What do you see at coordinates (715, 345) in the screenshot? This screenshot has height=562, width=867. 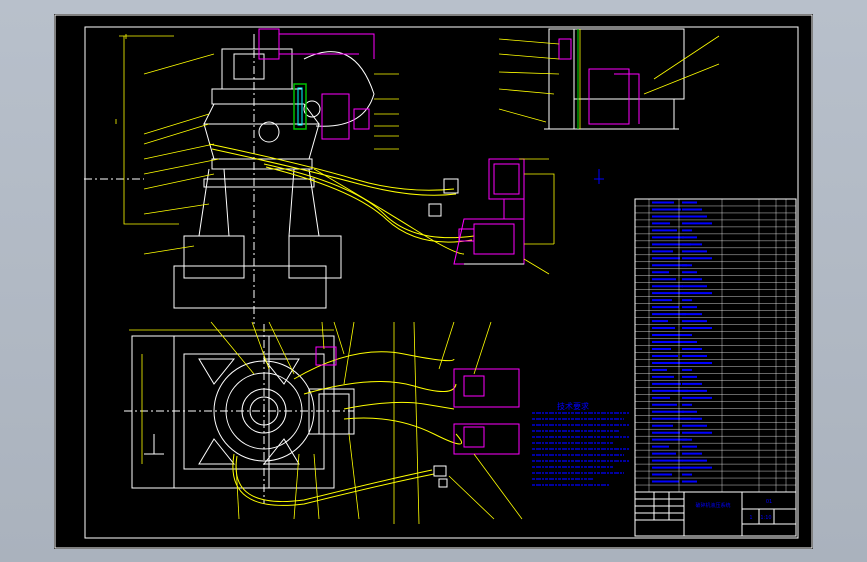 I see `parts-list-table` at bounding box center [715, 345].